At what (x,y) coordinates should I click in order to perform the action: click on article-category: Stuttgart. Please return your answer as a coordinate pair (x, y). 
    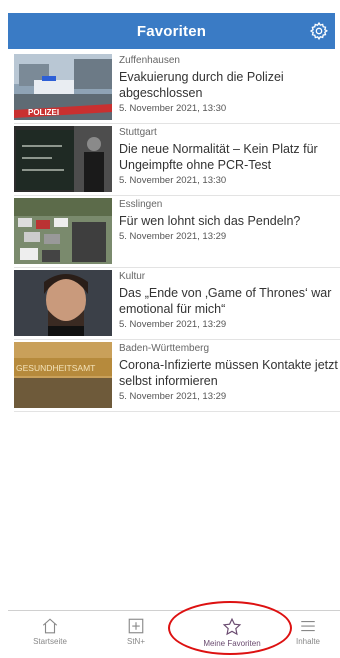
    Looking at the image, I should click on (138, 132).